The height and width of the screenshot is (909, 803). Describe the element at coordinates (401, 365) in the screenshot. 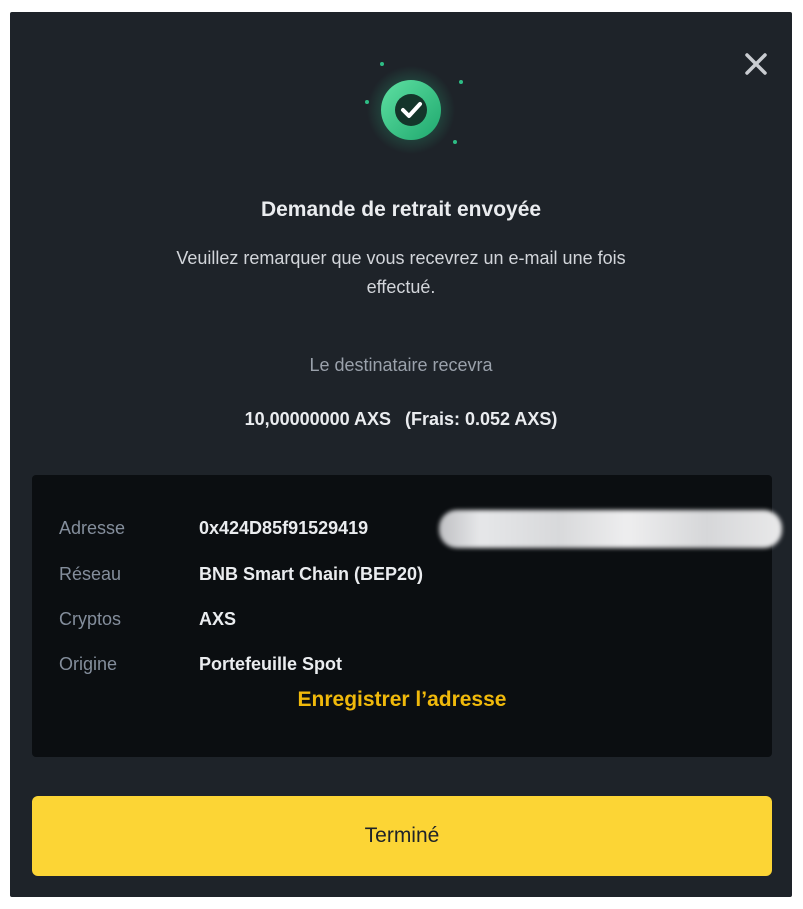

I see `recipient-label: Le destinataire recevra` at that location.